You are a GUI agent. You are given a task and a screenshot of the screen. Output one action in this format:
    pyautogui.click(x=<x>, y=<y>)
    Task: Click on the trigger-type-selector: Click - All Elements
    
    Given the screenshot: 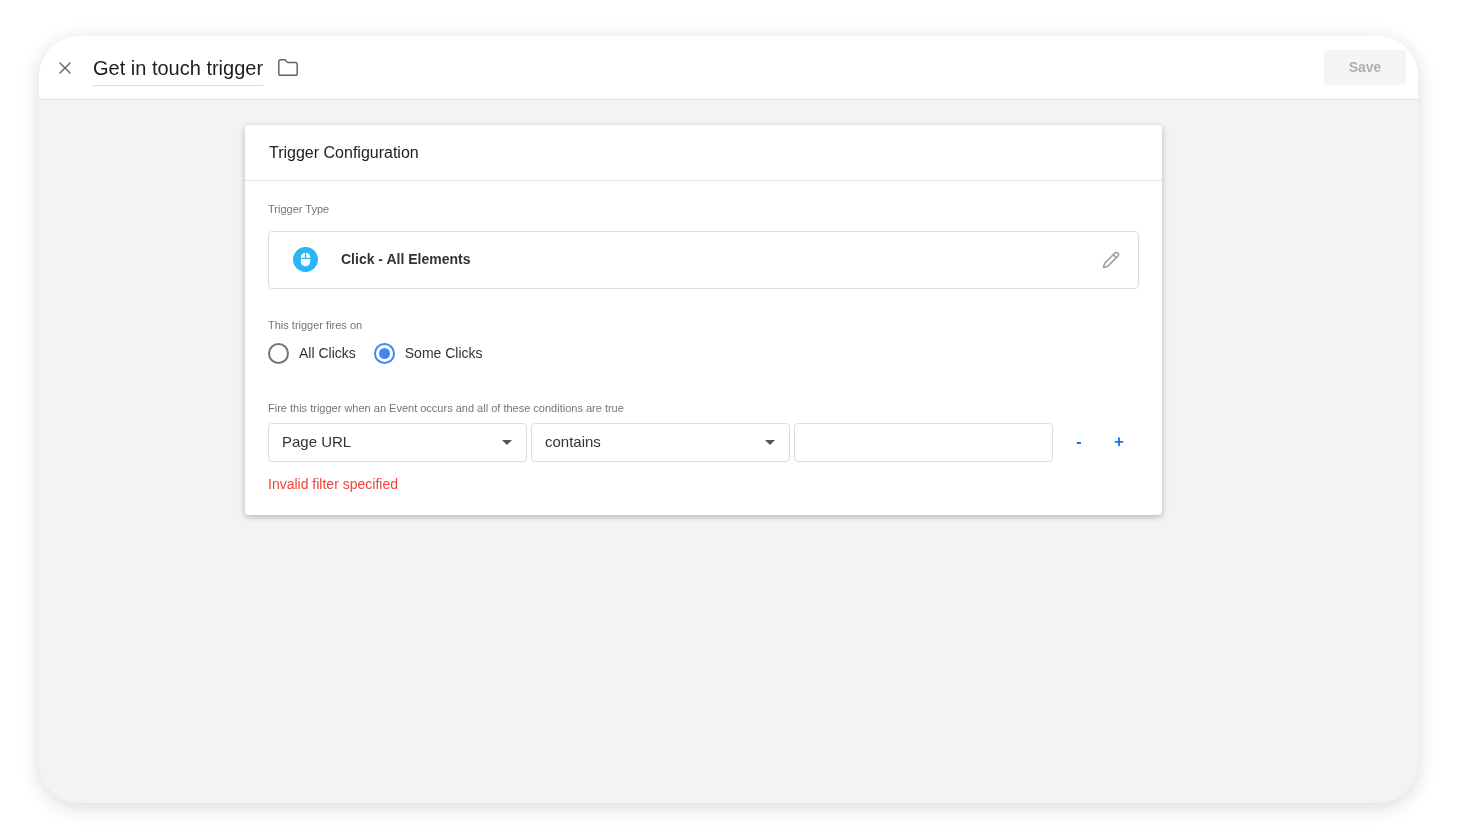 What is the action you would take?
    pyautogui.click(x=703, y=259)
    